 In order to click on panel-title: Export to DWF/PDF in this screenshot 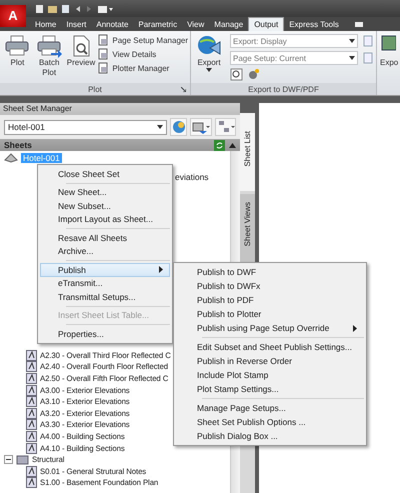, I will do `click(283, 89)`.